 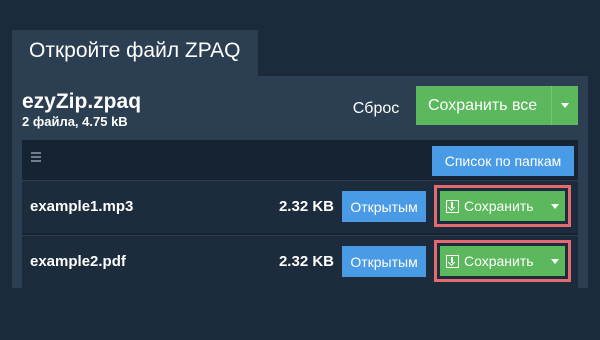 I want to click on file-name: example1.mp3, so click(x=82, y=206).